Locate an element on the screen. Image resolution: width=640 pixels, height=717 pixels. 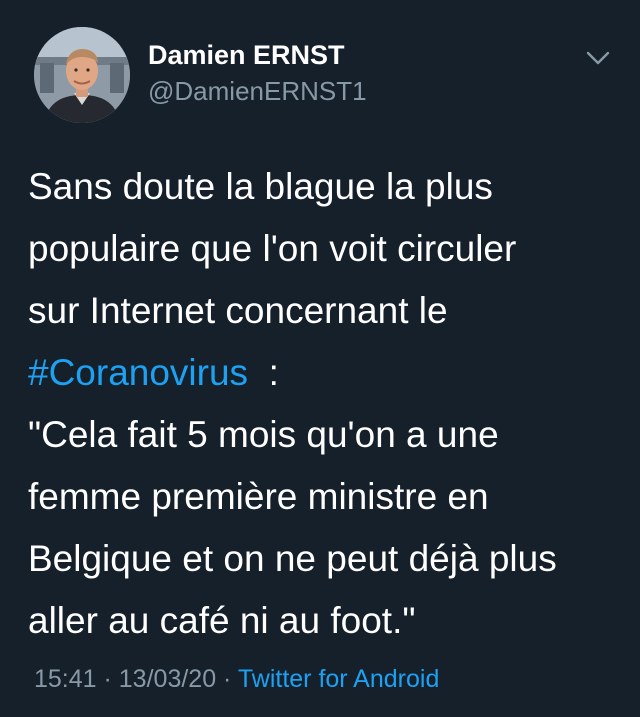
tweet-meta: 15:41 · 13/03/20 · Twitter for Android is located at coordinates (236, 679).